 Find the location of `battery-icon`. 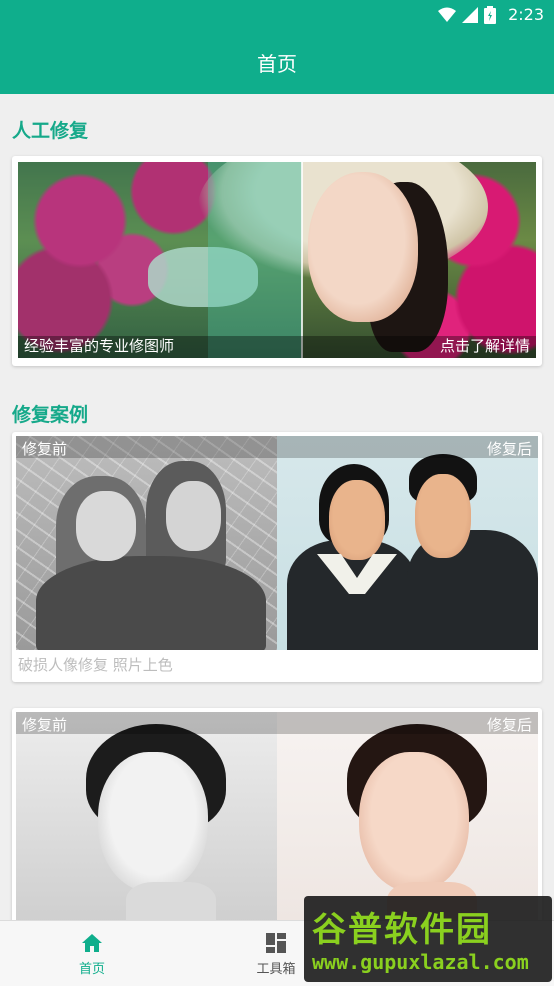

battery-icon is located at coordinates (490, 14).